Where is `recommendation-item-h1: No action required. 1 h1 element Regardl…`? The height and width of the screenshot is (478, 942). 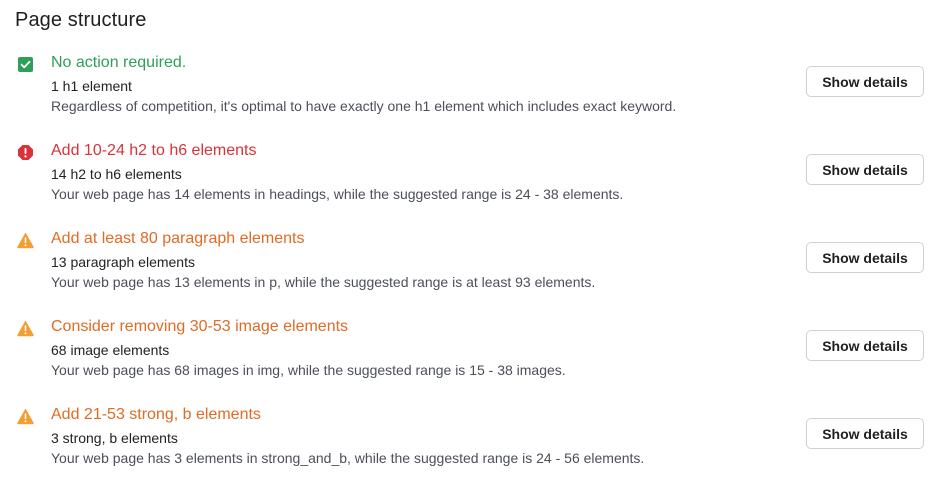
recommendation-item-h1: No action required. 1 h1 element Regardl… is located at coordinates (471, 89).